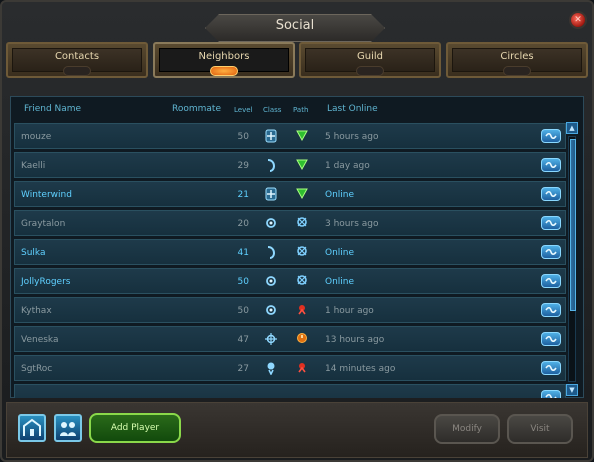 The image size is (594, 462). Describe the element at coordinates (290, 165) in the screenshot. I see `table-row: Kaelli 29 1 day ago` at that location.